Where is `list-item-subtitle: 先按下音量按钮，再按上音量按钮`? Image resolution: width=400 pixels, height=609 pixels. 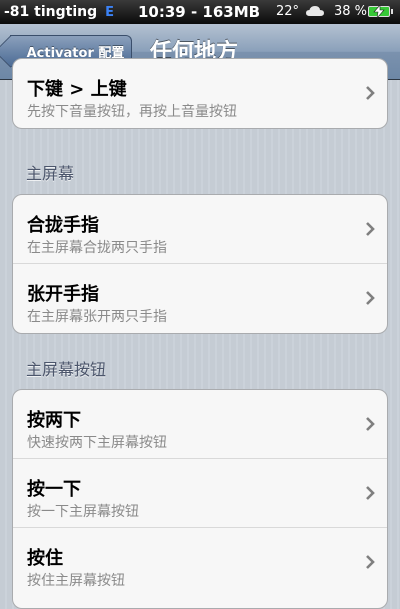
list-item-subtitle: 先按下音量按钮，再按上音量按钮 is located at coordinates (132, 112).